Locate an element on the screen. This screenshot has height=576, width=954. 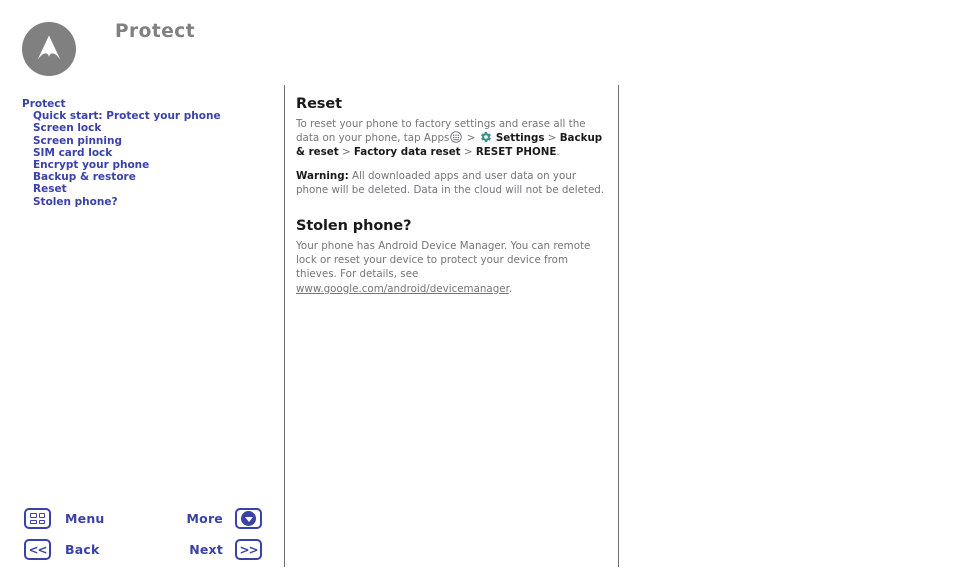
sidebar-item-sim-card-lock: SIM card lock is located at coordinates (135, 153).